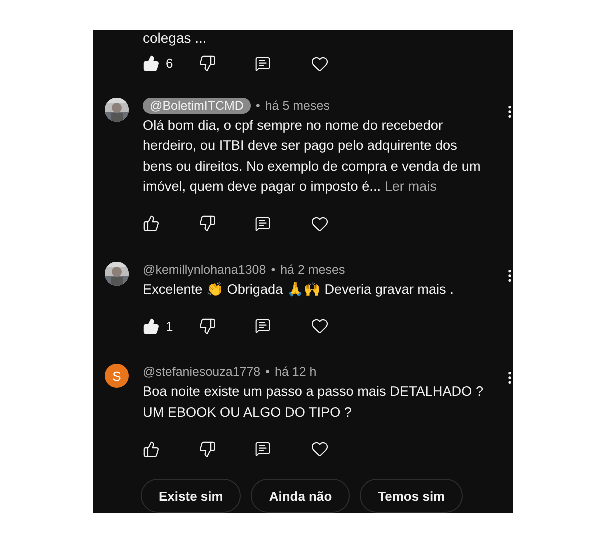 This screenshot has width=606, height=544. Describe the element at coordinates (299, 289) in the screenshot. I see `comment-text: Excelente 👏 Obrigada 🙏🙌 Deveria gravar mais .` at that location.